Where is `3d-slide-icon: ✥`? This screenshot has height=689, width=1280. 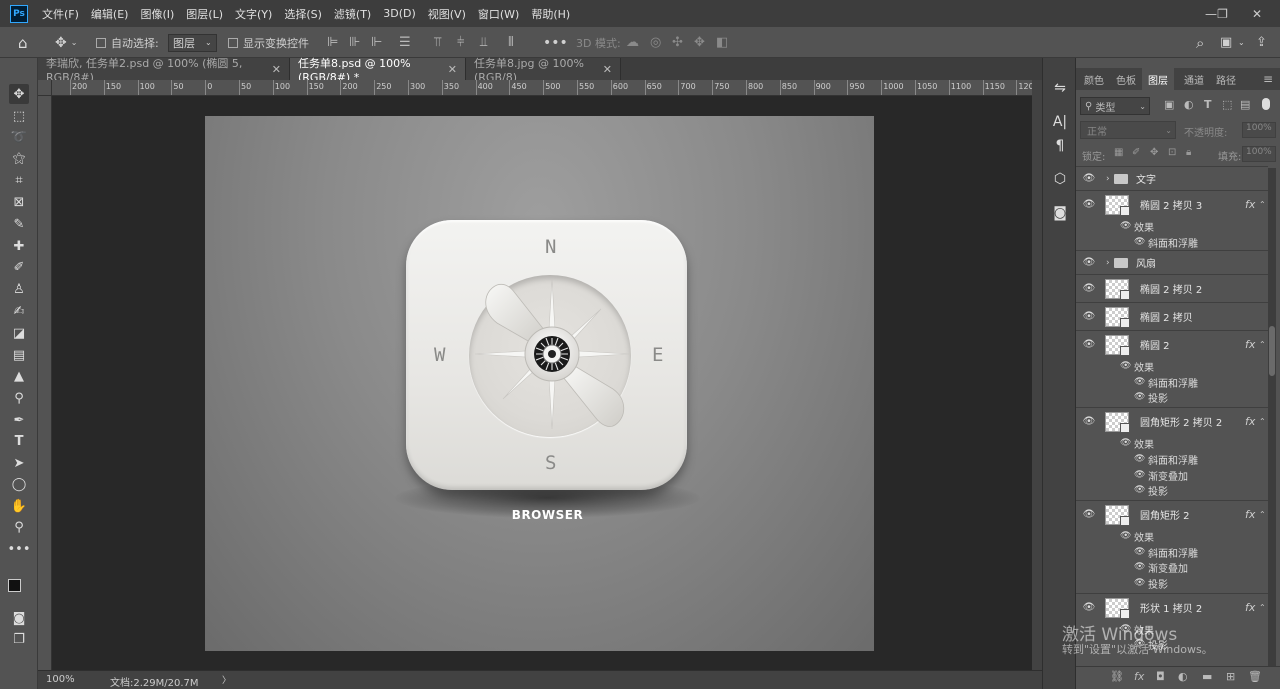 3d-slide-icon: ✥ is located at coordinates (699, 42).